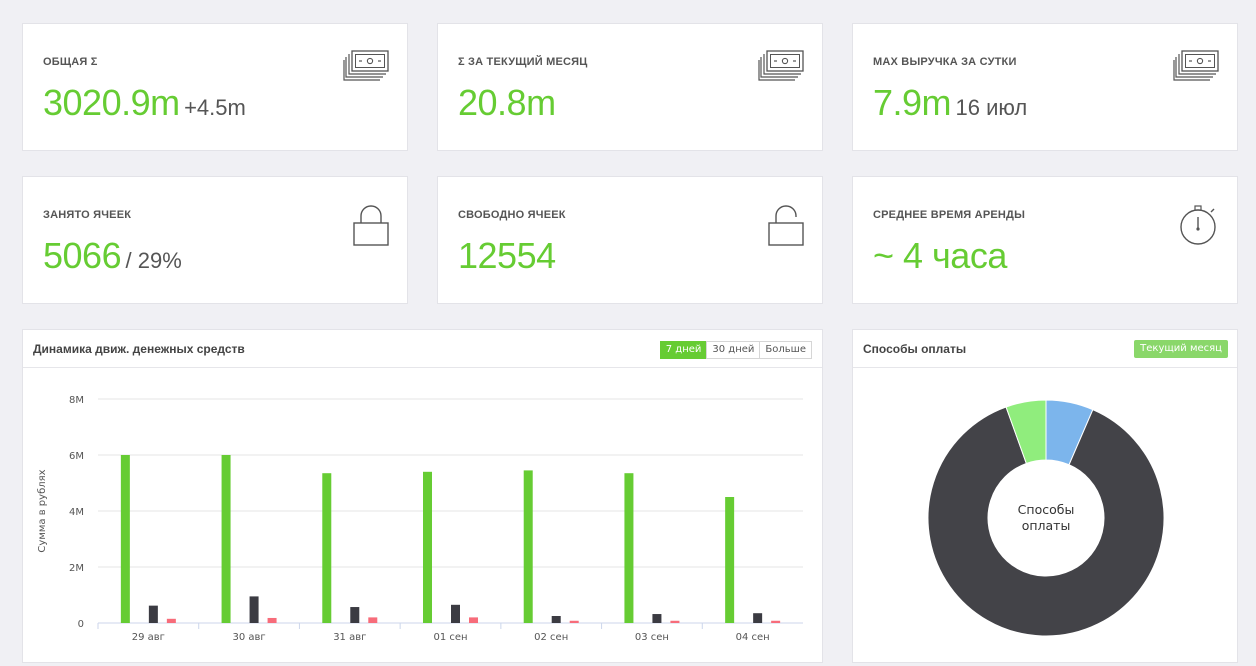 Image resolution: width=1256 pixels, height=666 pixels. What do you see at coordinates (76, 512) in the screenshot?
I see `y-tick-label: 4M` at bounding box center [76, 512].